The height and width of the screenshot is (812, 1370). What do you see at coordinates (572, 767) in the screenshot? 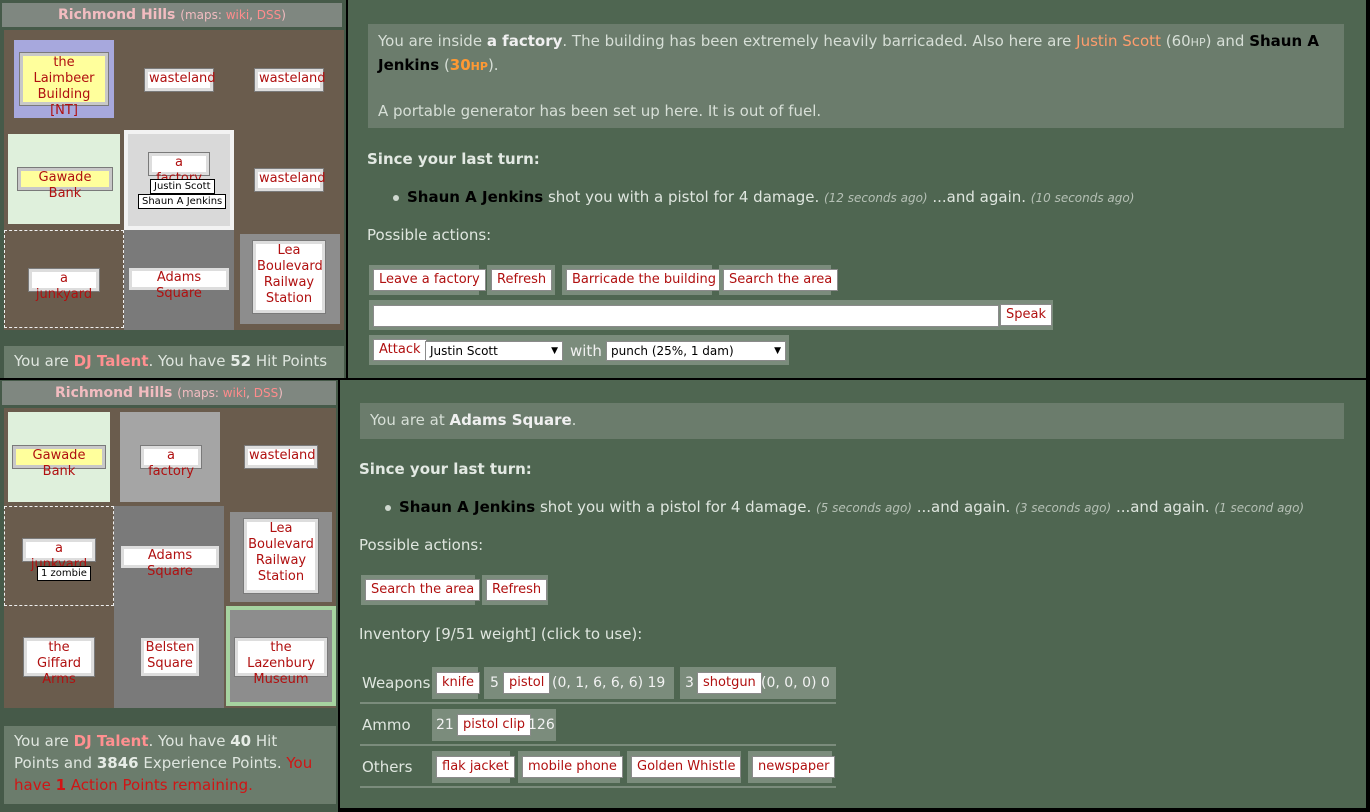
I see `mobile-phone-button: mobile phone` at bounding box center [572, 767].